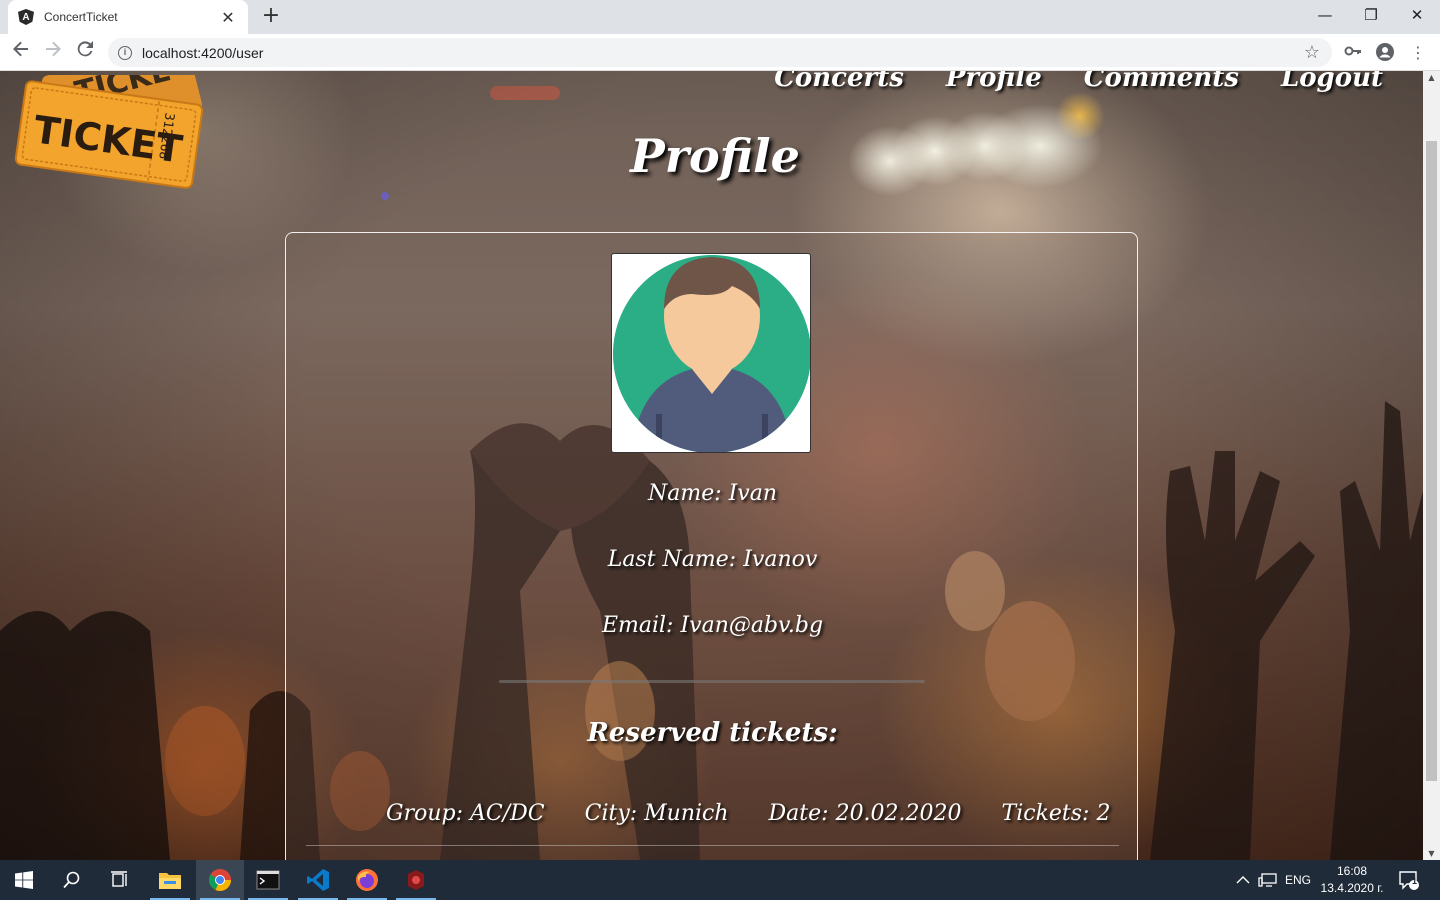 Image resolution: width=1440 pixels, height=900 pixels. Describe the element at coordinates (712, 493) in the screenshot. I see `user-name: Name: Ivan` at that location.